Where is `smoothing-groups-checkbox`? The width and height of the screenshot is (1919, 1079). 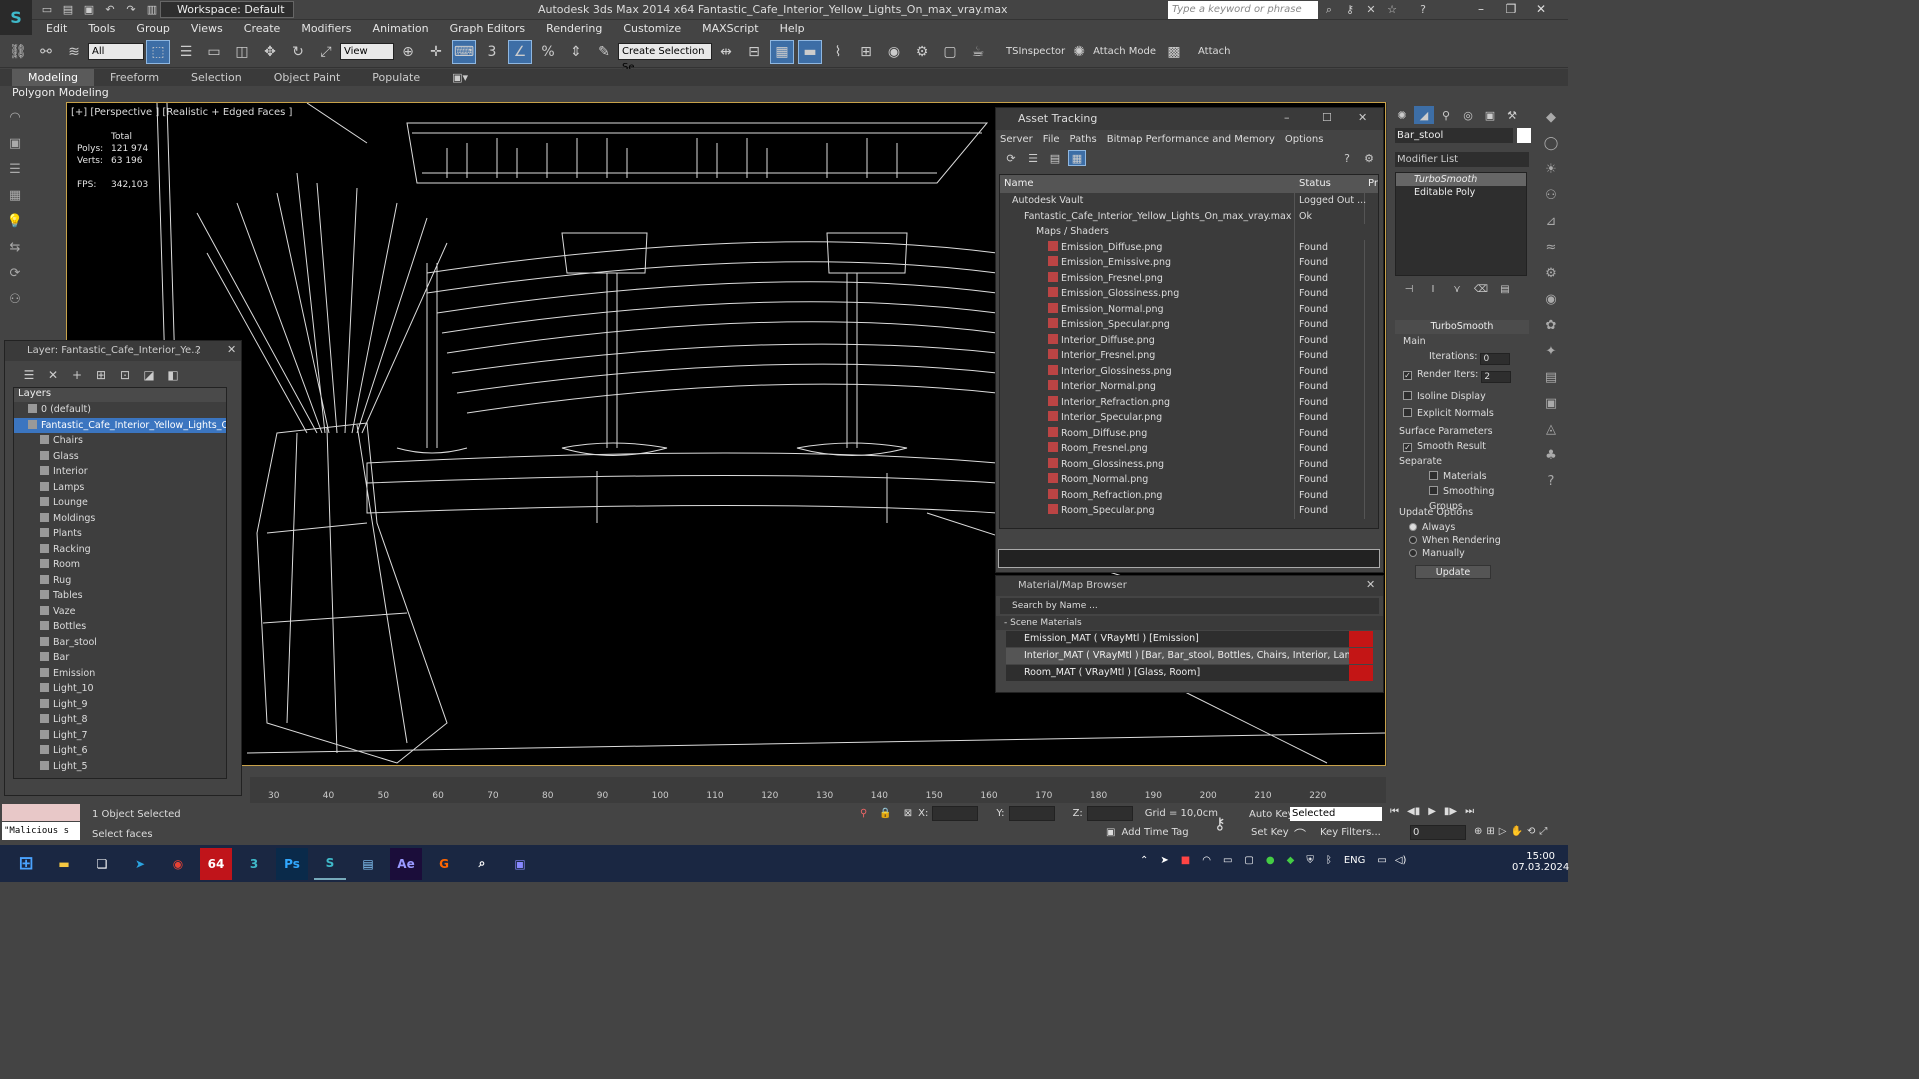 smoothing-groups-checkbox is located at coordinates (1433, 490).